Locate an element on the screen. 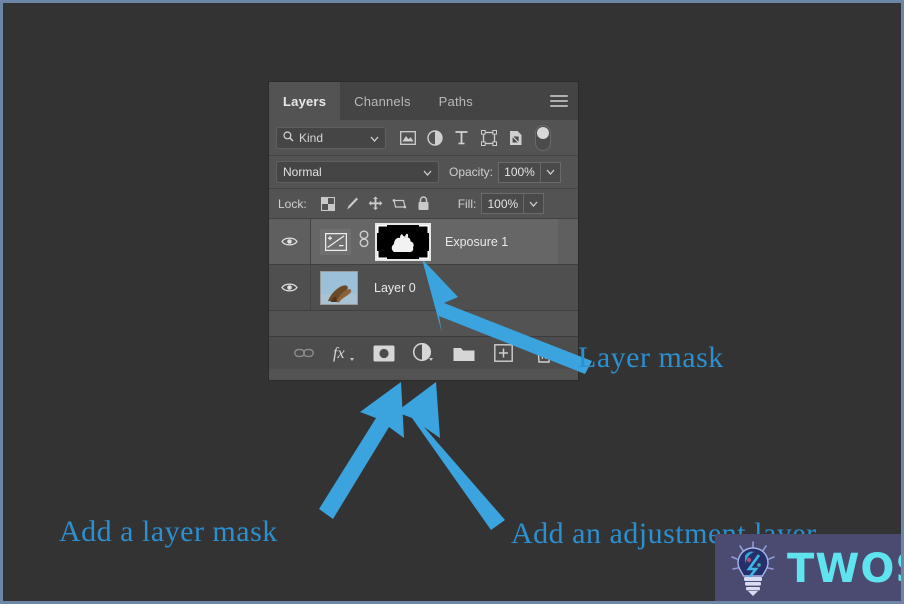 The image size is (904, 604). filter-type-icons is located at coordinates (461, 138).